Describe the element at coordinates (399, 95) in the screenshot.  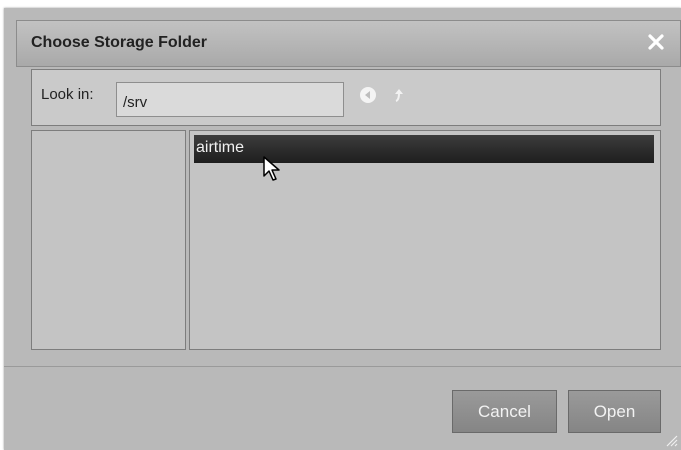
I see `up-arrow-icon` at that location.